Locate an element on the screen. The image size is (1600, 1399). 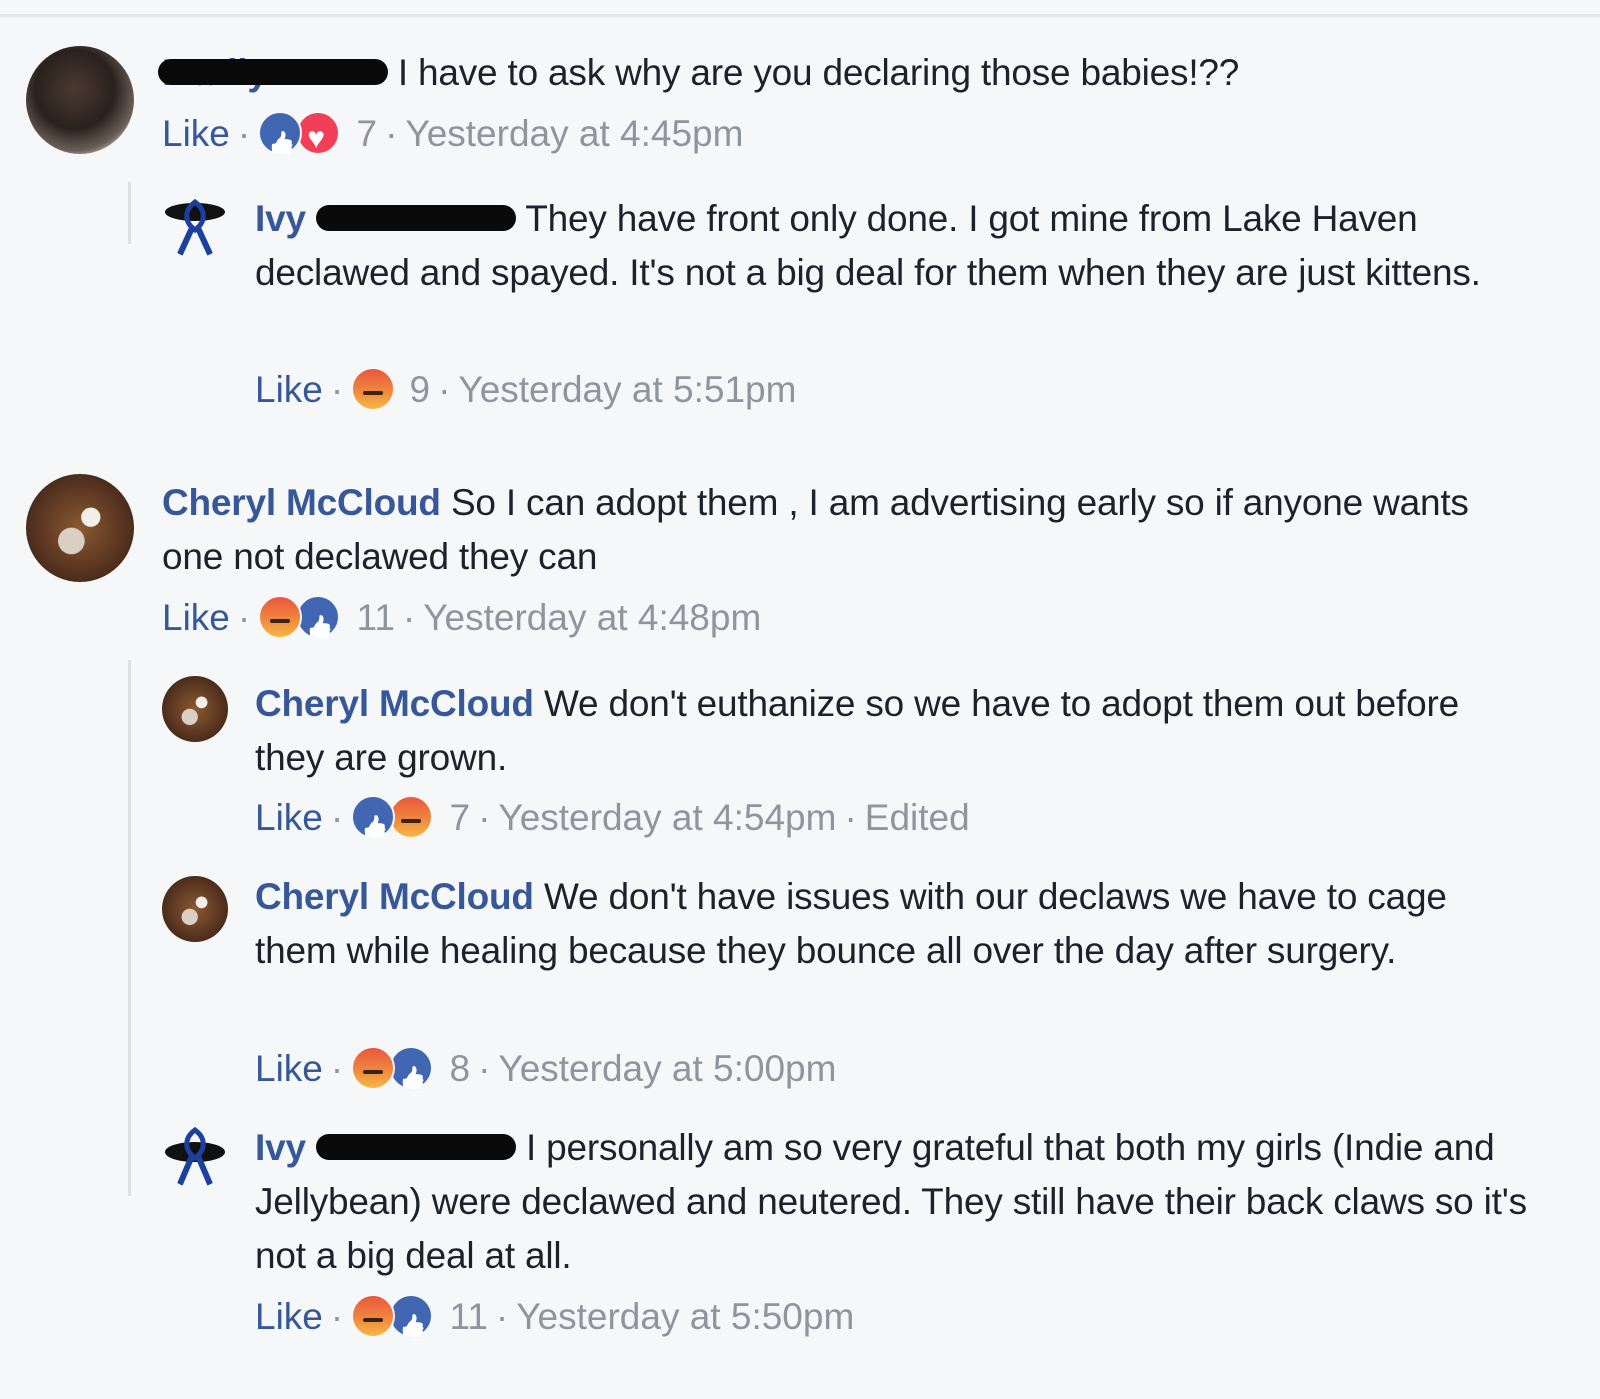
comment-actions: Like· 8·Yesterday at 5:00pm is located at coordinates (545, 1069).